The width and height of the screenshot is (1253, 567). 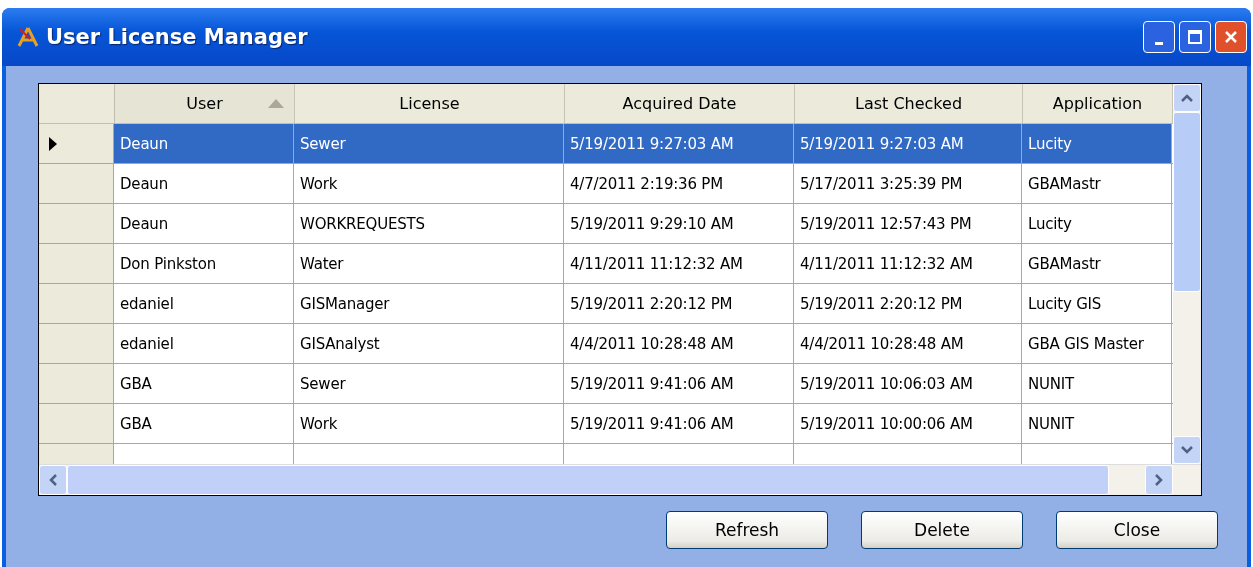 What do you see at coordinates (204, 263) in the screenshot?
I see `table-cell: Don Pinkston` at bounding box center [204, 263].